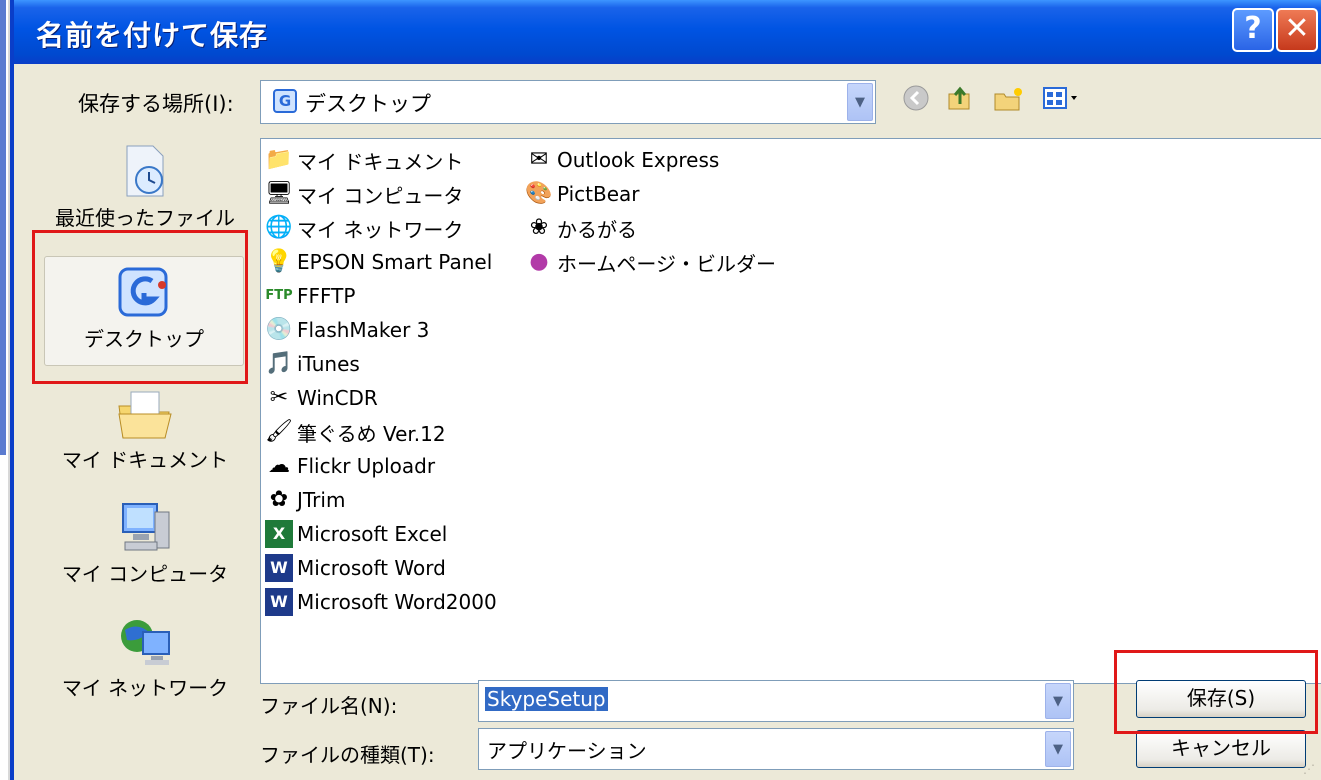 The width and height of the screenshot is (1321, 780). Describe the element at coordinates (1221, 749) in the screenshot. I see `cancel-button: キャンセル` at that location.